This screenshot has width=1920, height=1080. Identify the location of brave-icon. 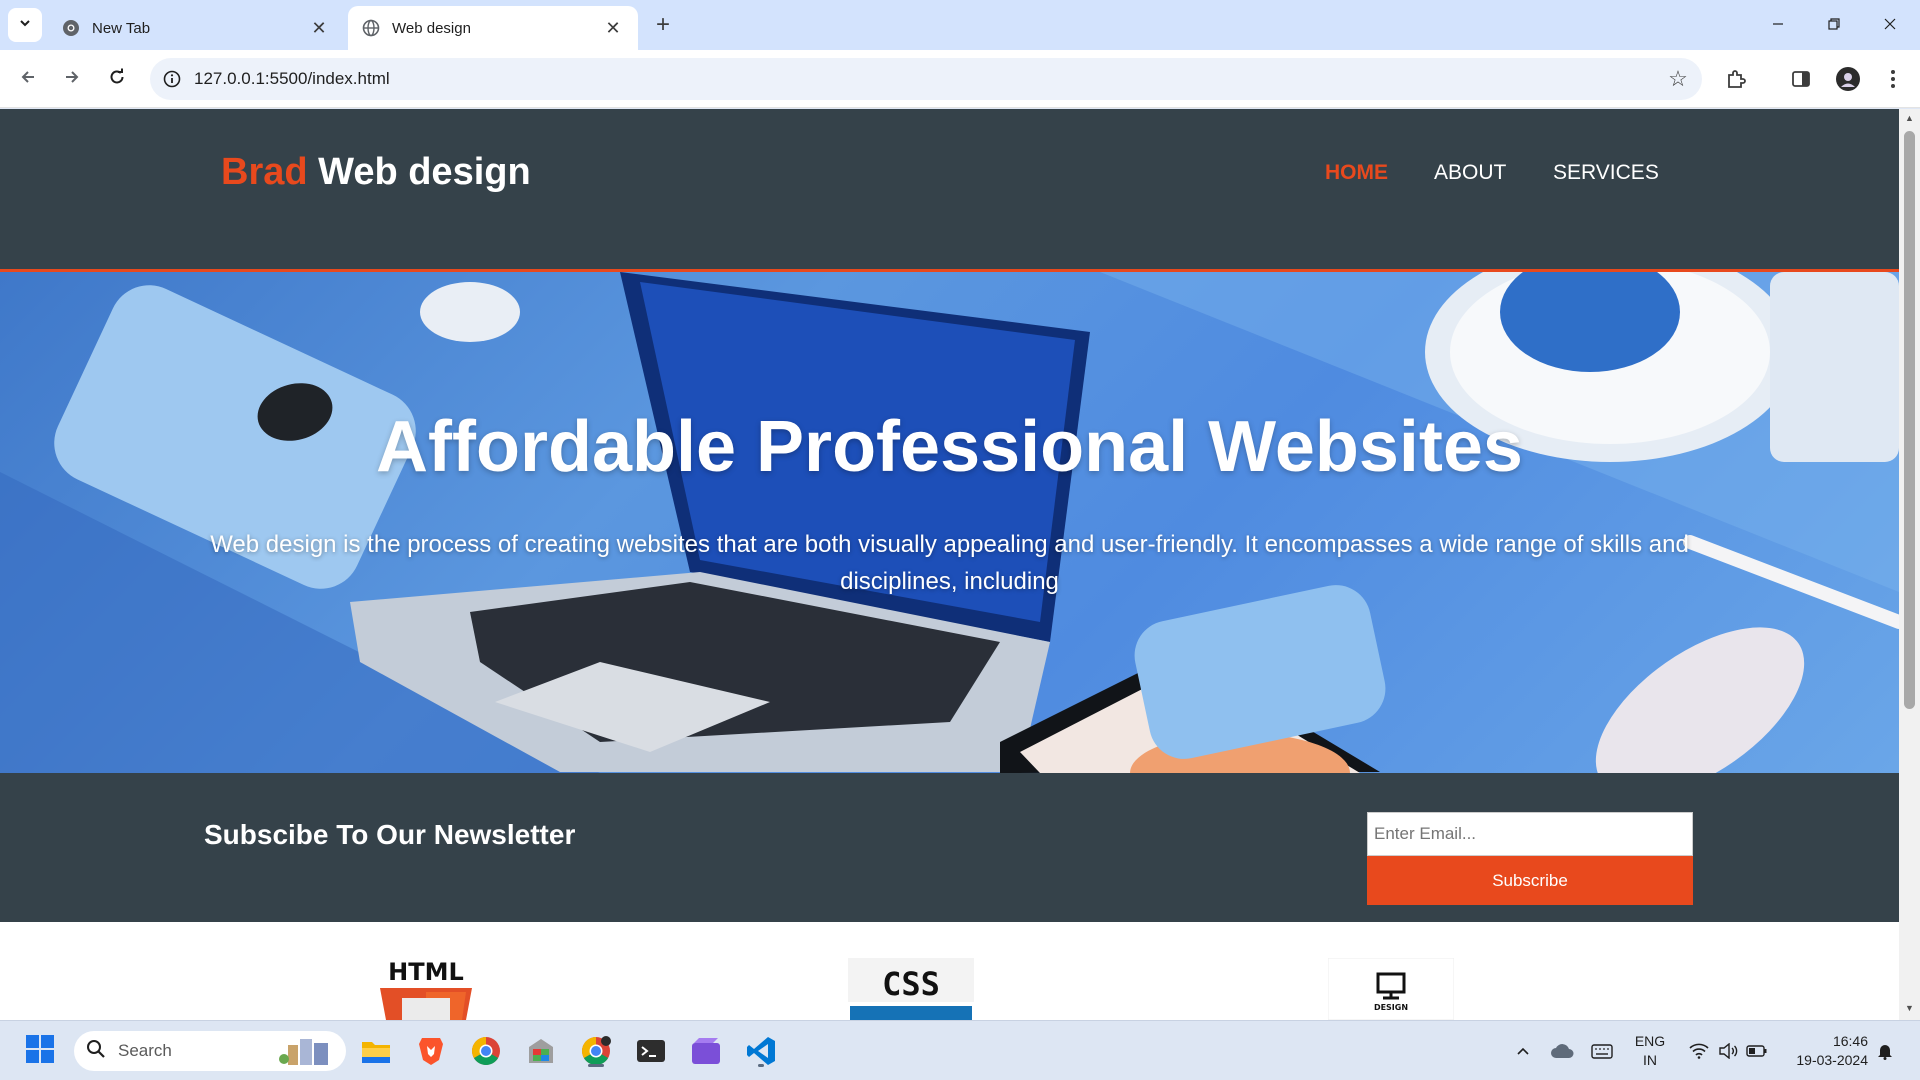
(431, 1051).